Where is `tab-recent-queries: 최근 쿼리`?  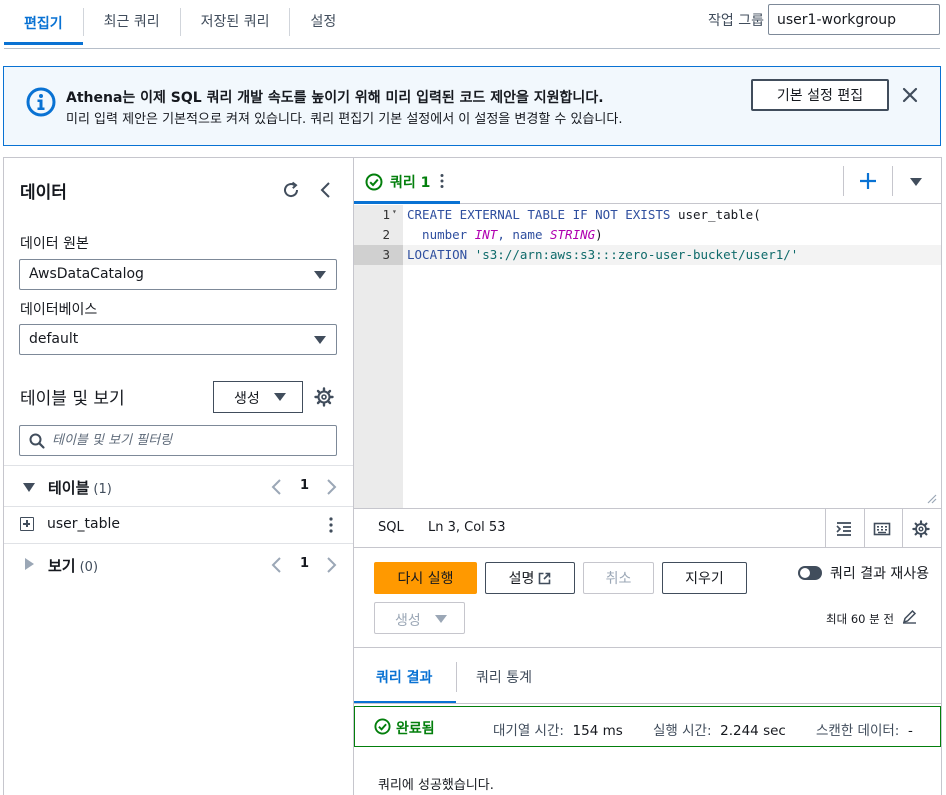 tab-recent-queries: 최근 쿼리 is located at coordinates (132, 21).